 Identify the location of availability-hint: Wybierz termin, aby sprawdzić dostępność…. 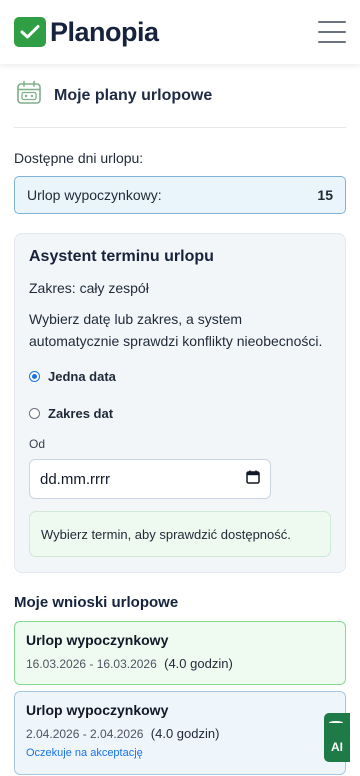
(180, 534).